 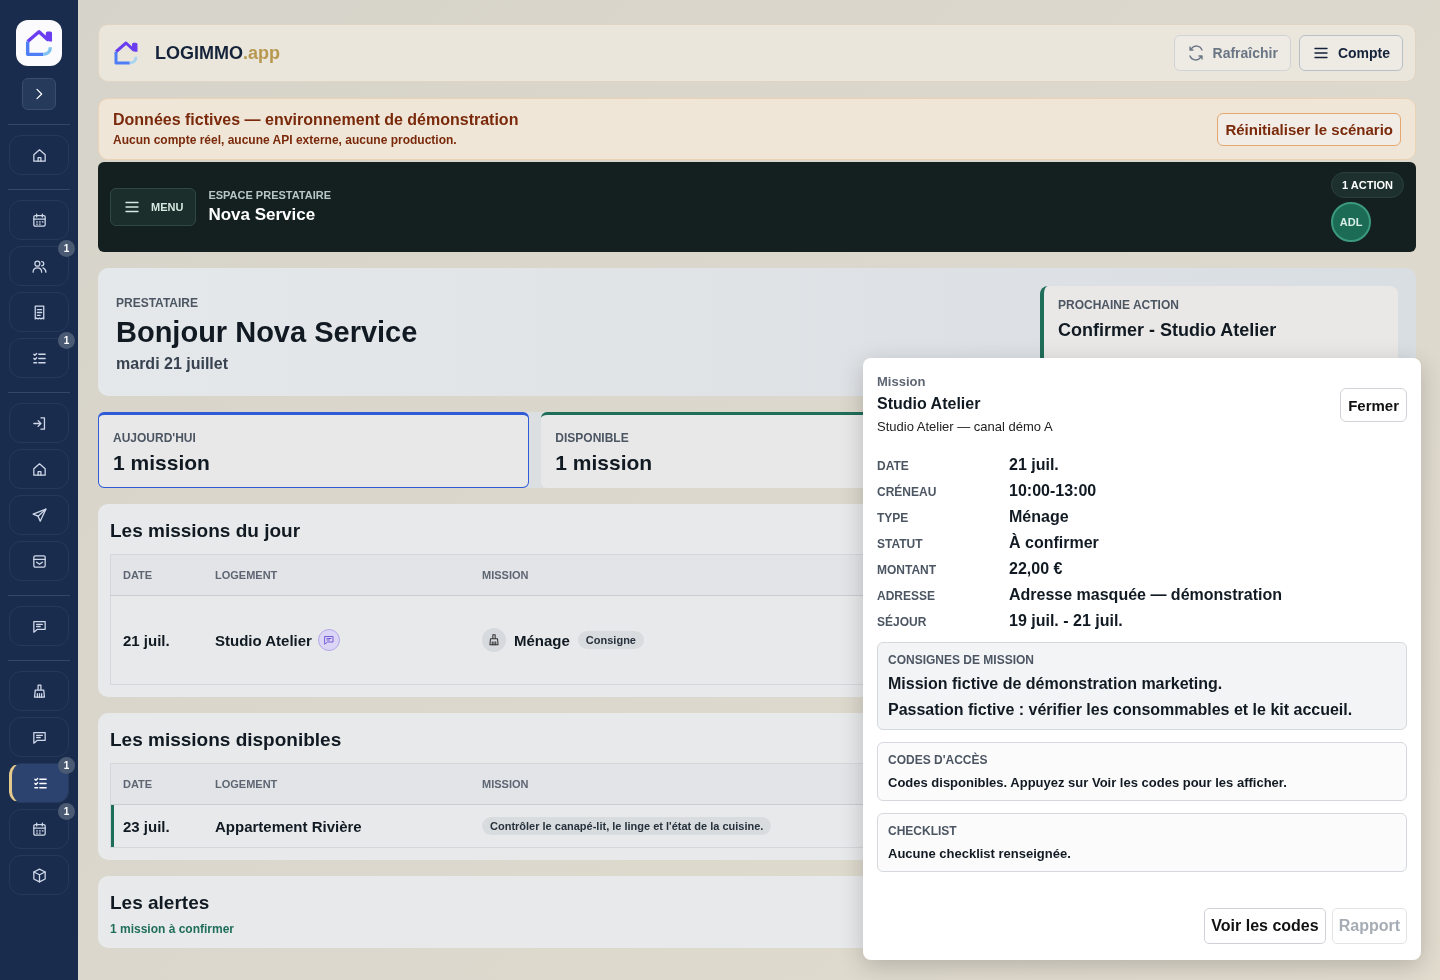 What do you see at coordinates (156, 826) in the screenshot?
I see `table-cell: 23 juil.` at bounding box center [156, 826].